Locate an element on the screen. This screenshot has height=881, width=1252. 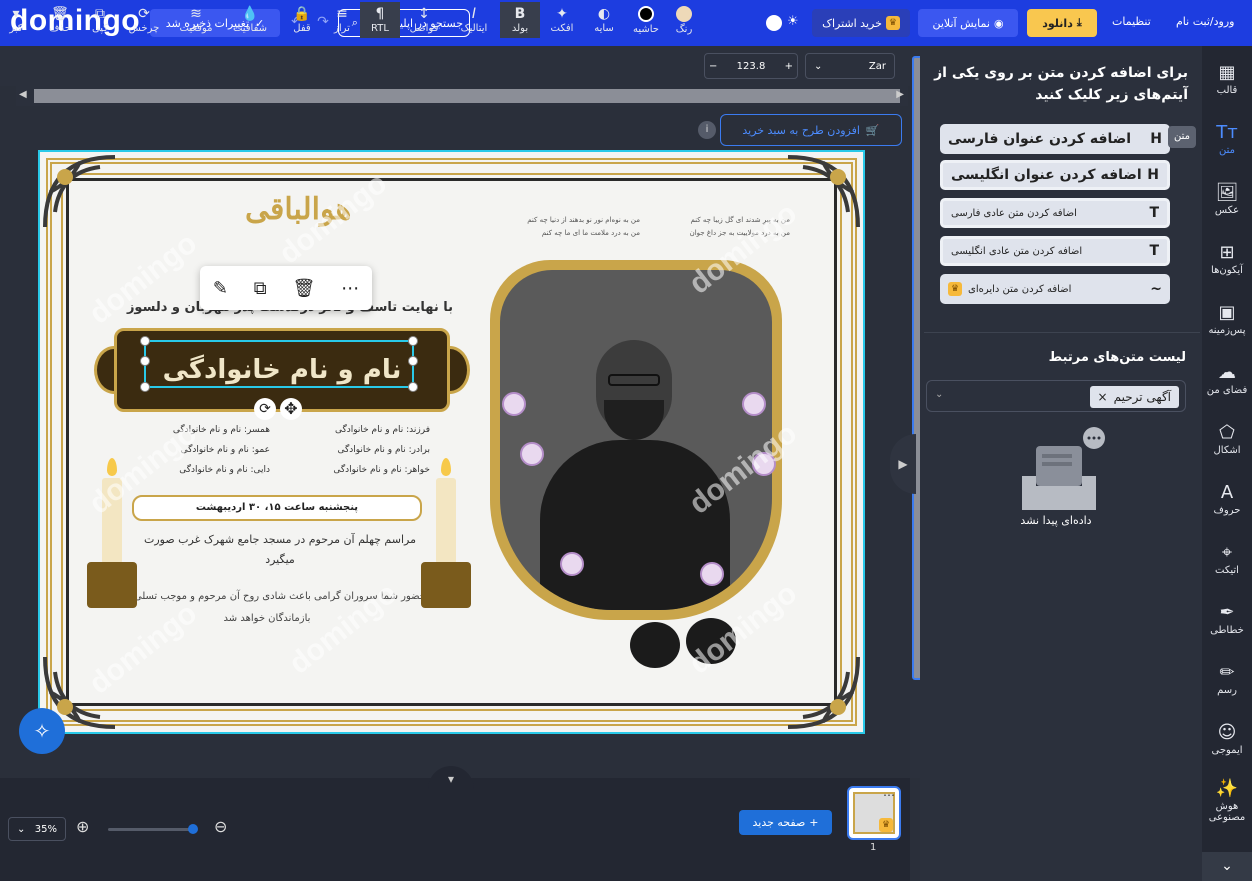
tool-border-label: حاشیه is located at coordinates (646, 29).